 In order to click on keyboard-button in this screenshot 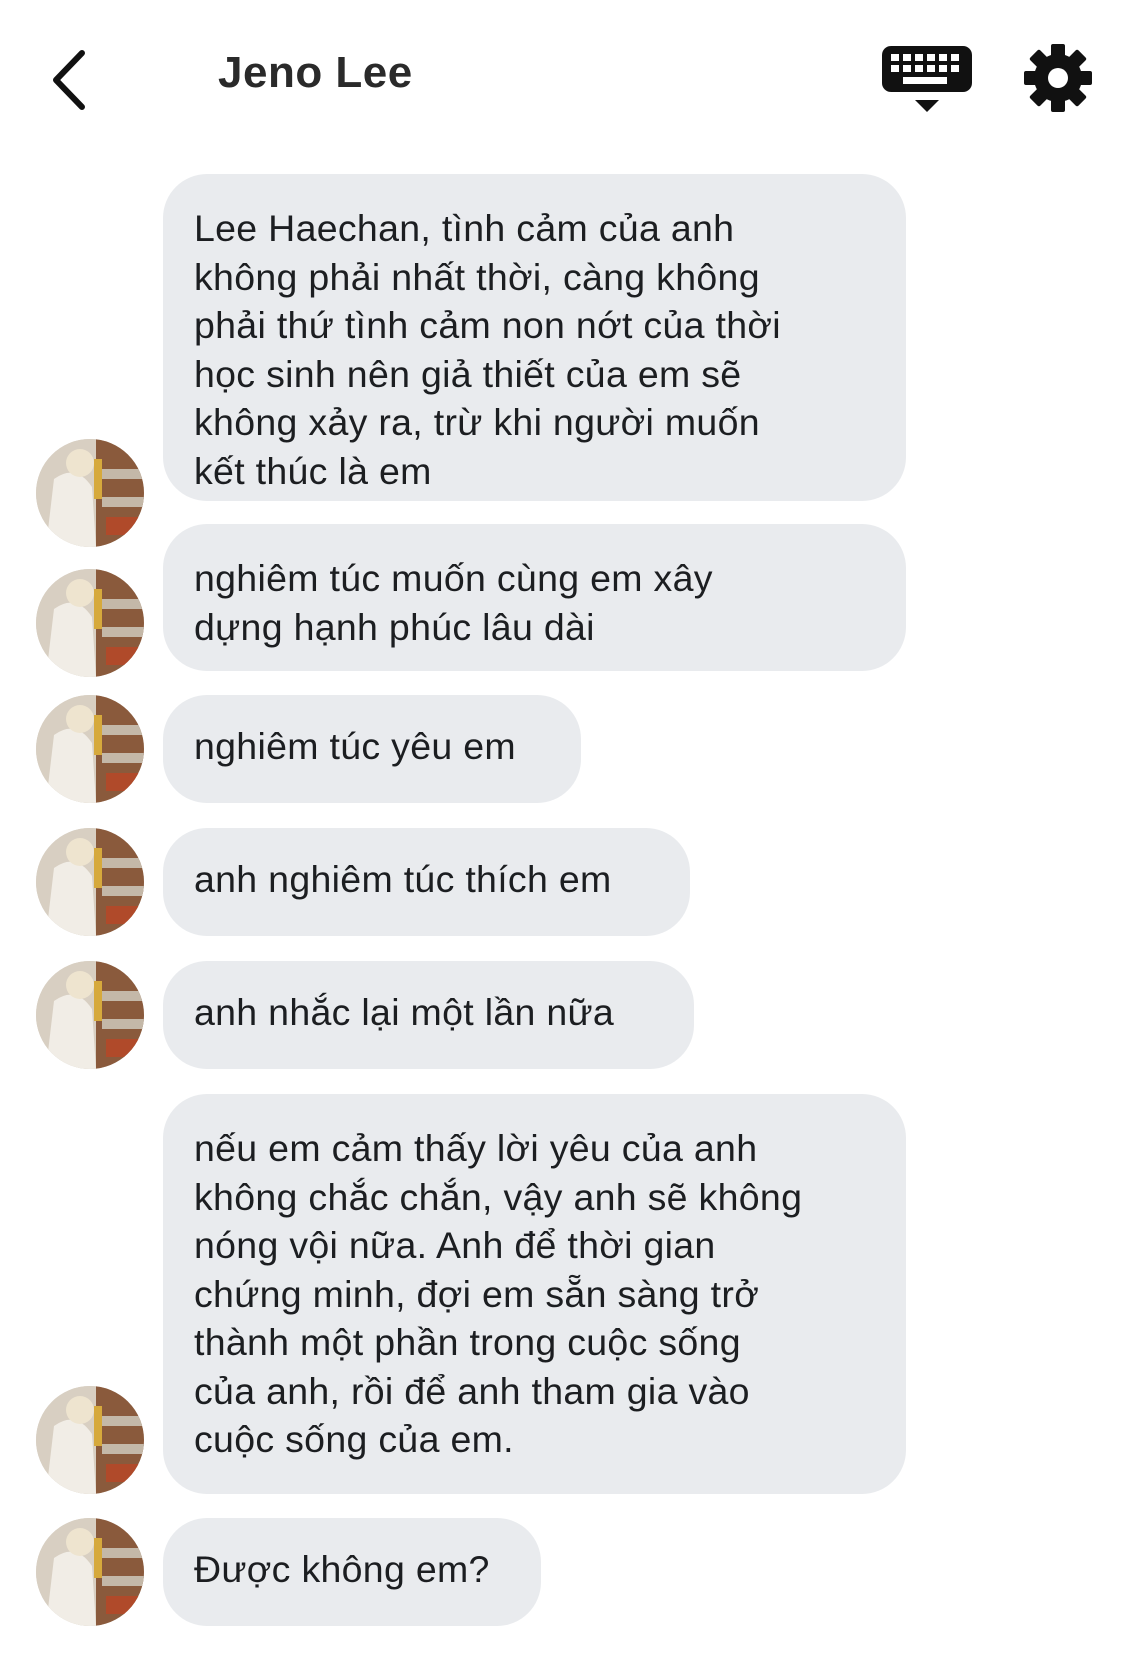, I will do `click(928, 82)`.